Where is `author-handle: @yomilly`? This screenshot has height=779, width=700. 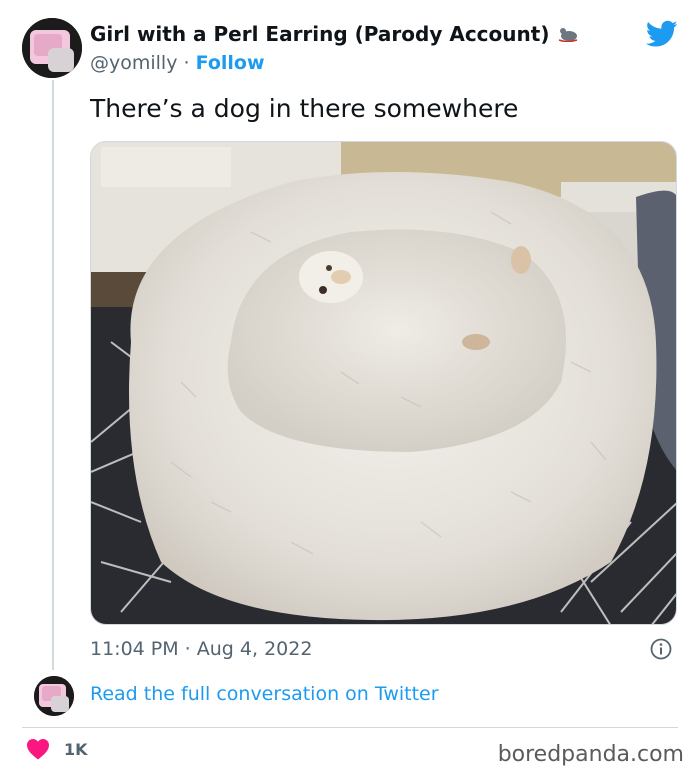
author-handle: @yomilly is located at coordinates (133, 63).